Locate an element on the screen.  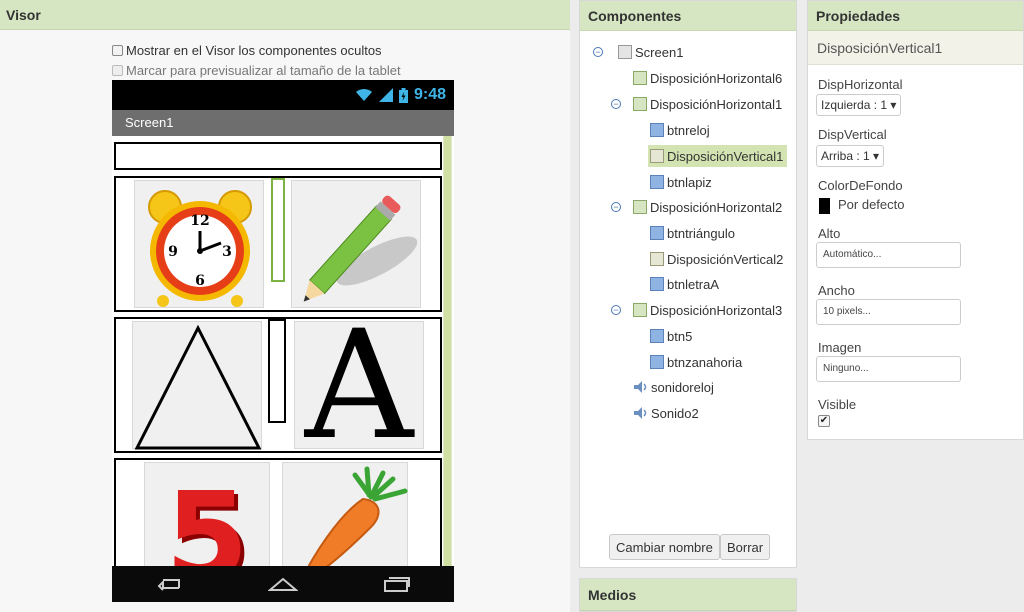
signal-icon is located at coordinates (385, 95).